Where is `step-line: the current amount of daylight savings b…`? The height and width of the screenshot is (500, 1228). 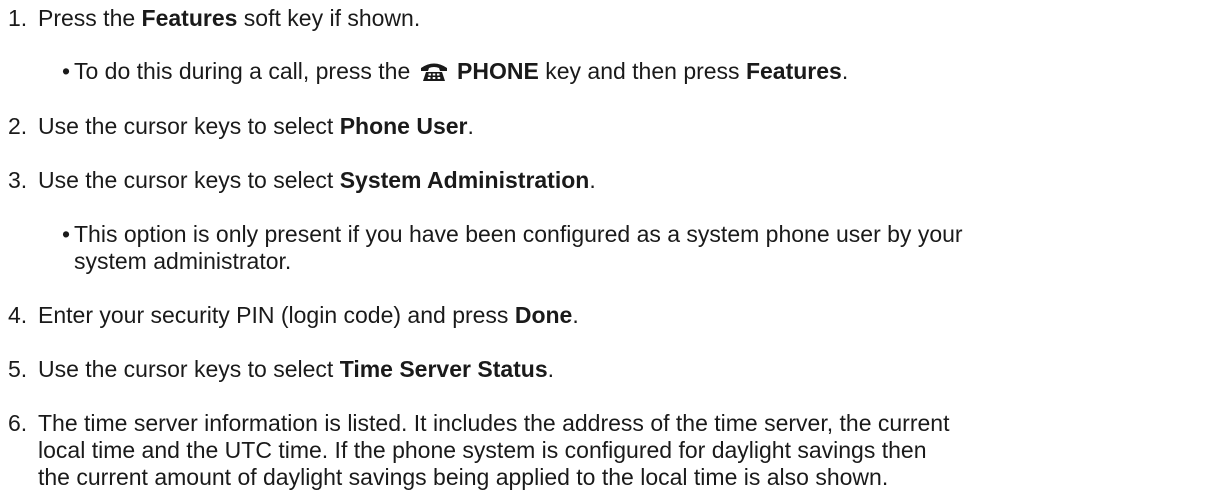
step-line: the current amount of daylight savings b… is located at coordinates (463, 477).